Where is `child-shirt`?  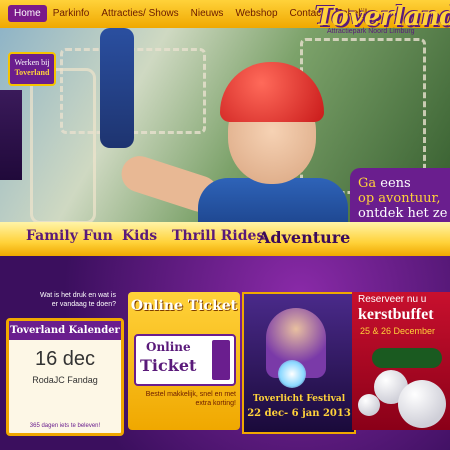 child-shirt is located at coordinates (273, 203).